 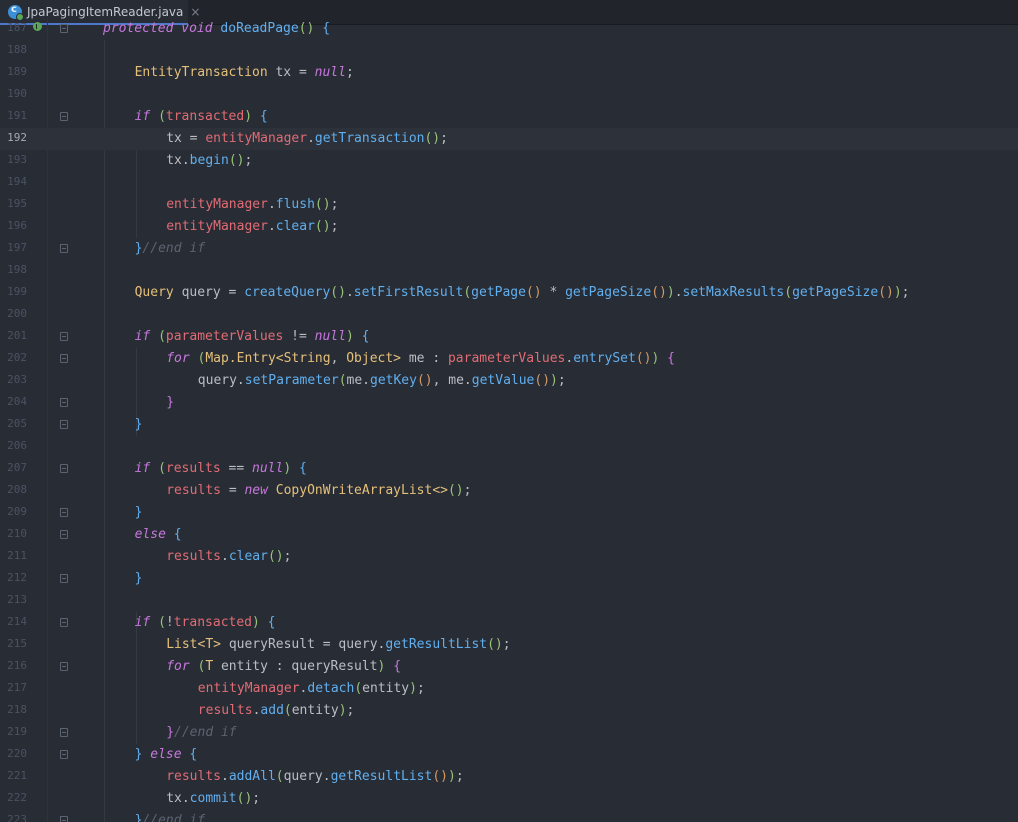 What do you see at coordinates (221, 380) in the screenshot?
I see `code-token: query.` at bounding box center [221, 380].